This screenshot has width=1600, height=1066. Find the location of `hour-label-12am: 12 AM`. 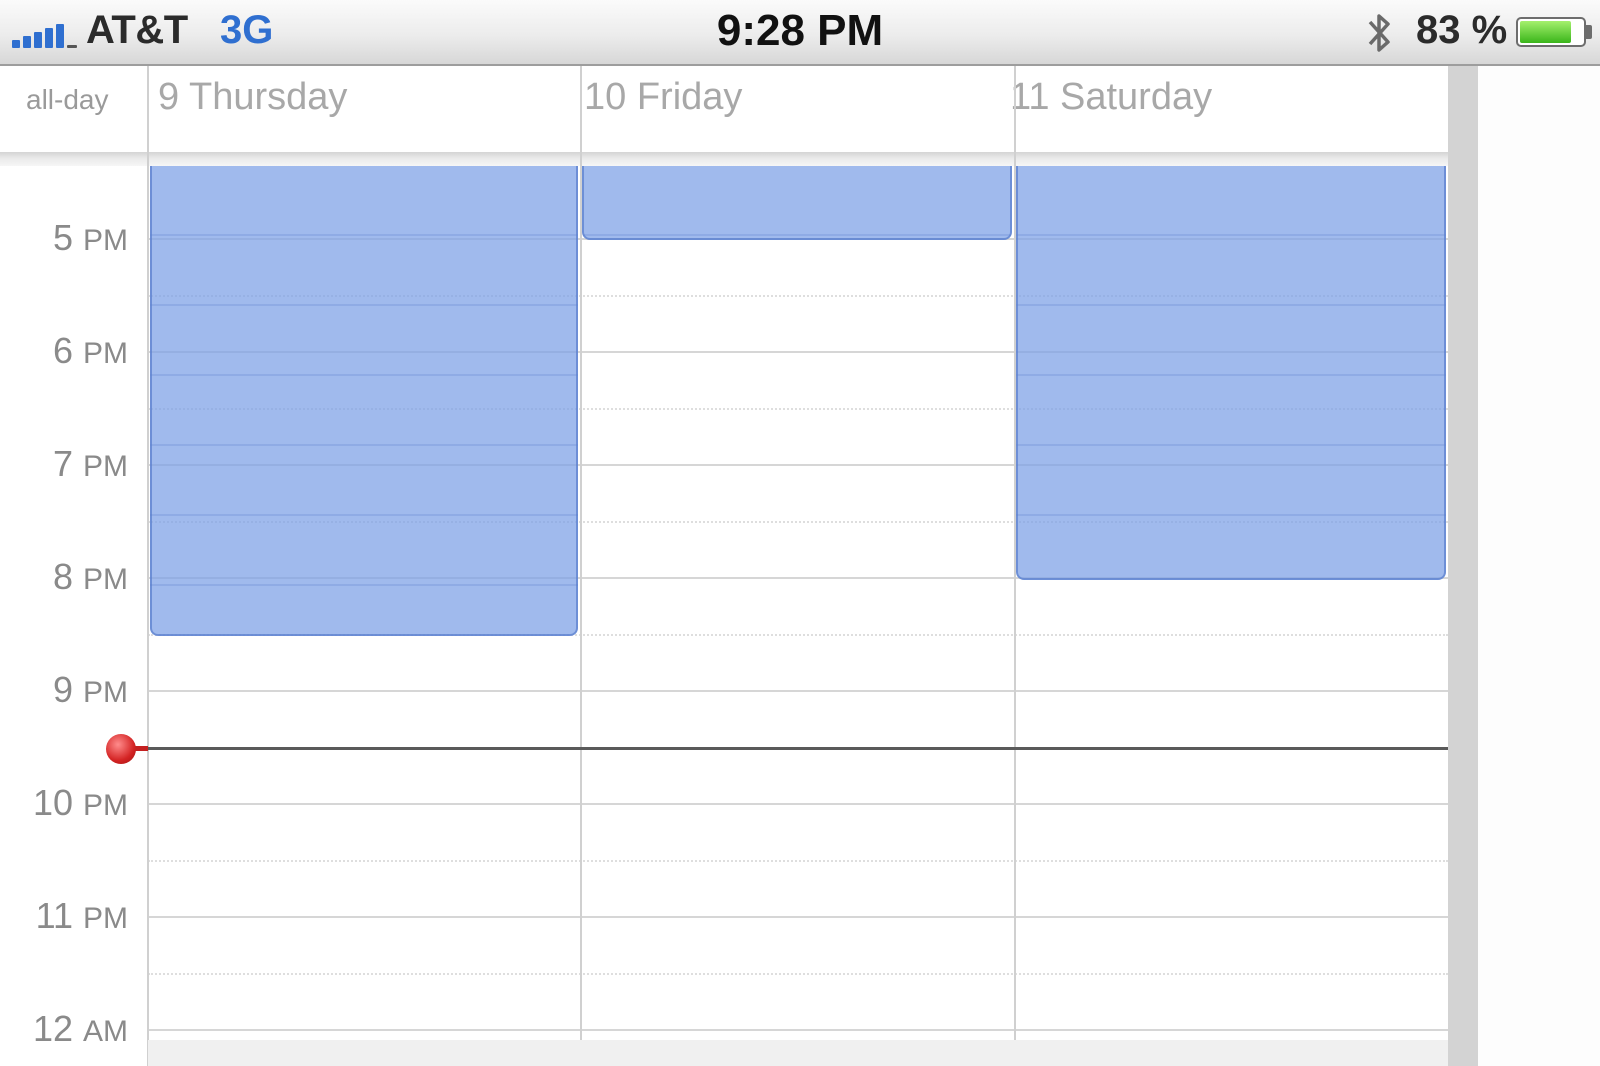

hour-label-12am: 12 AM is located at coordinates (80, 1028).